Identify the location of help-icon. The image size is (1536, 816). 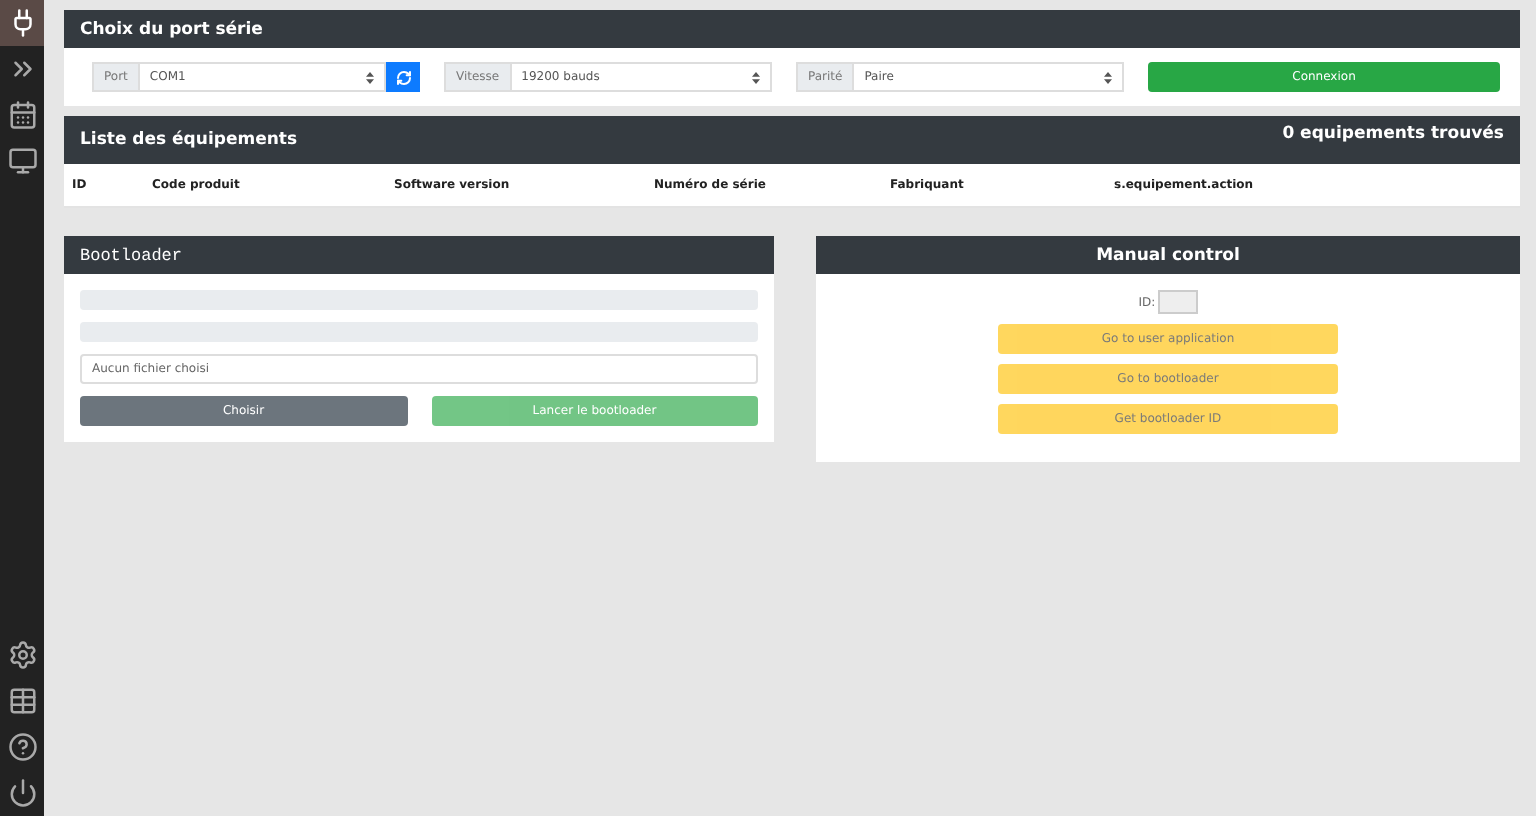
(22, 747).